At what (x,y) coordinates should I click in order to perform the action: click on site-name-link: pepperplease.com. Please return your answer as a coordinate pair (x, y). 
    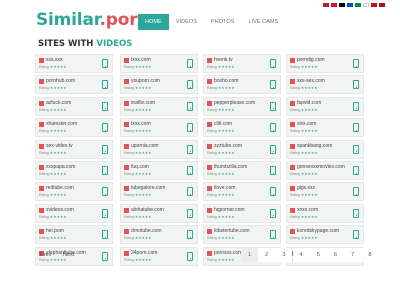
    Looking at the image, I should click on (234, 103).